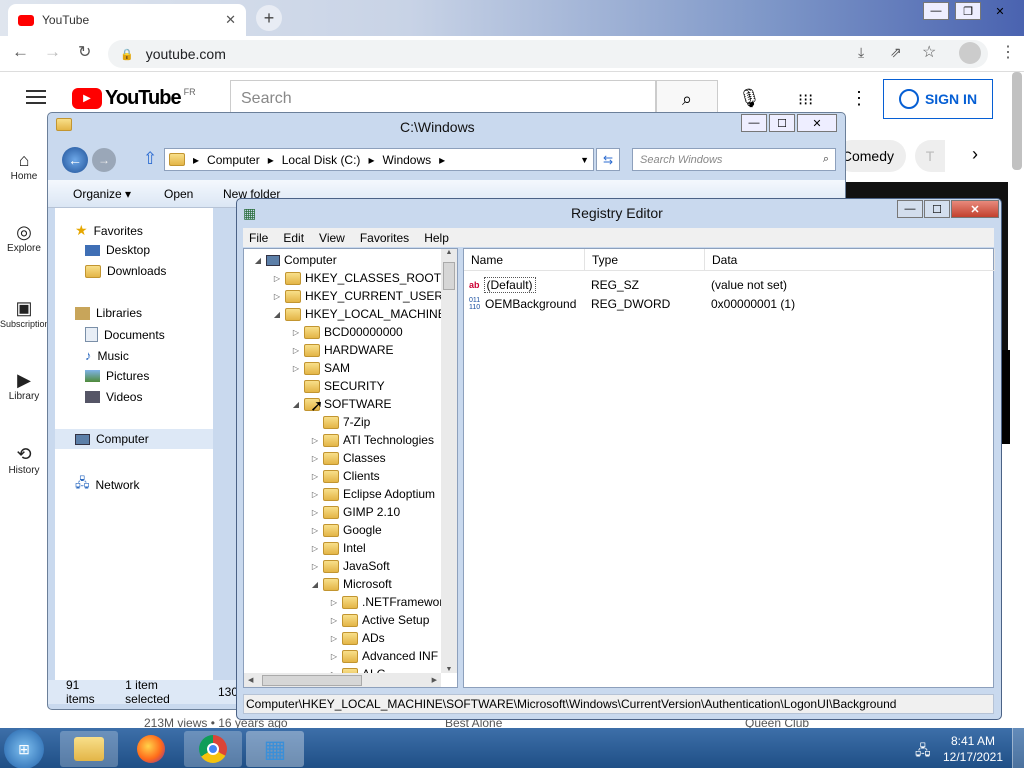  Describe the element at coordinates (584, 160) in the screenshot. I see `address-dropdown-icon: ▼` at that location.